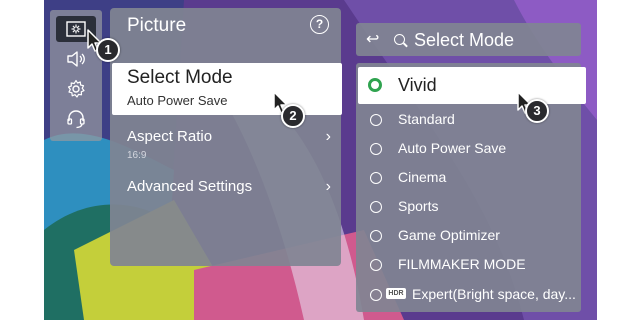 The image size is (638, 320). Describe the element at coordinates (180, 77) in the screenshot. I see `select-mode-label: Select Mode` at that location.